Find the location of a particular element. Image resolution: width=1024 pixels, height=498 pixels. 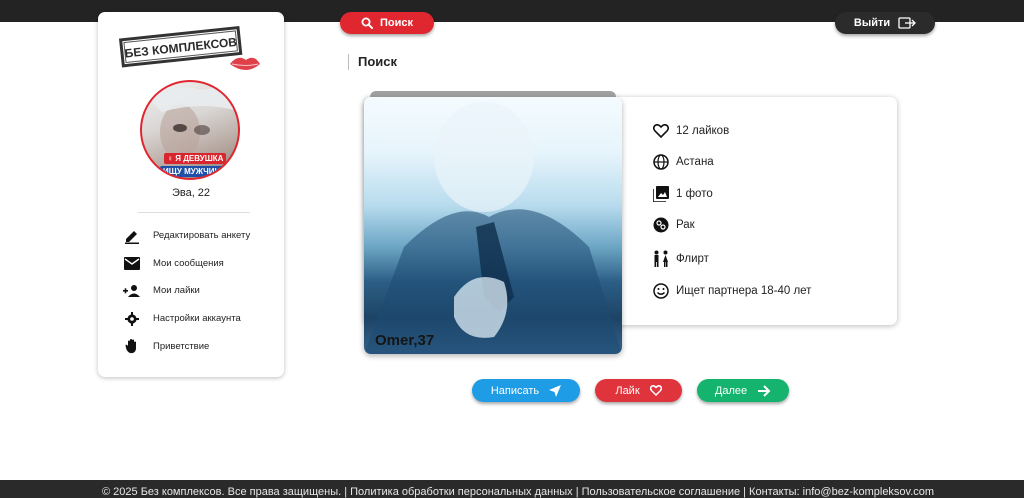

sidebar-item-likes: Мои лайки is located at coordinates (202, 291).